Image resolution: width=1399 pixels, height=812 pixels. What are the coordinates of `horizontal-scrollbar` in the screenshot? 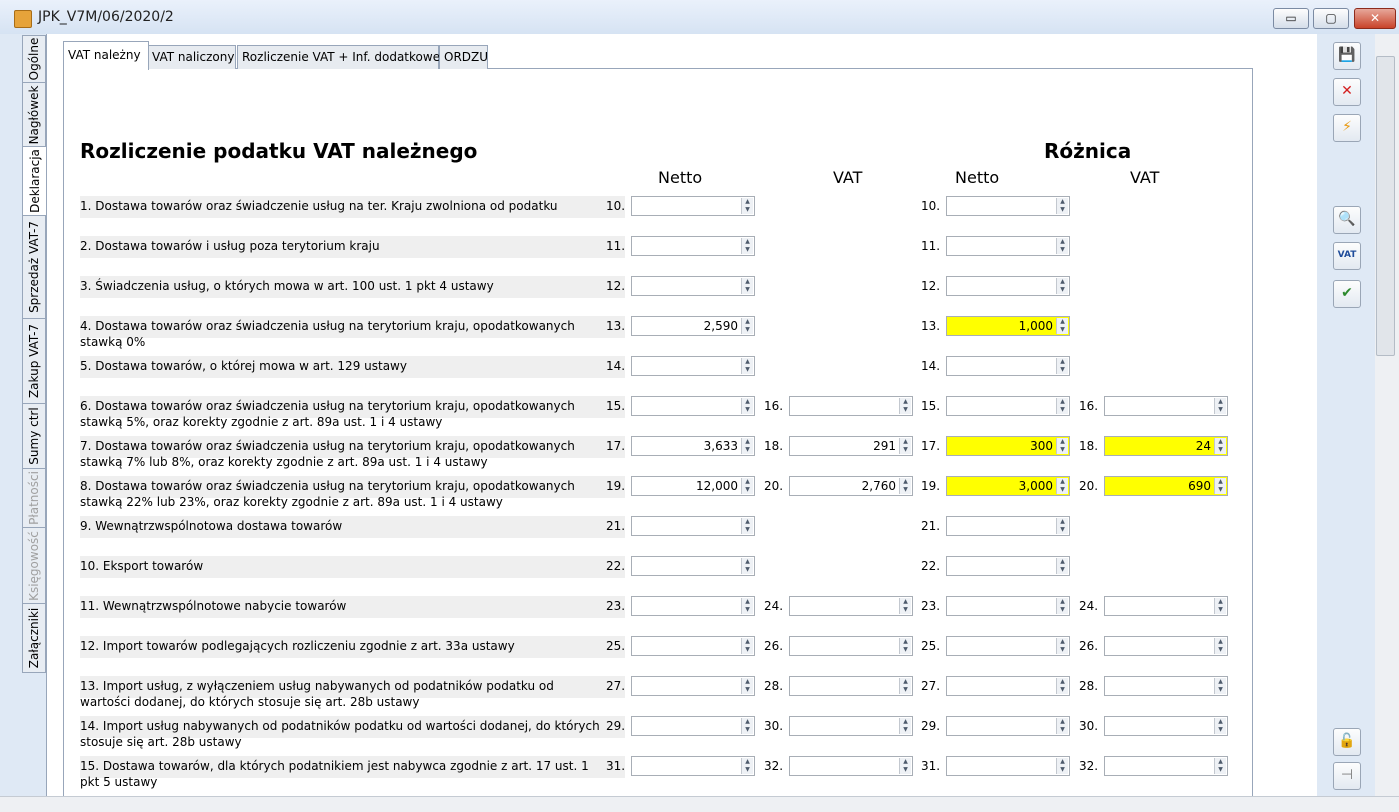 It's located at (699, 804).